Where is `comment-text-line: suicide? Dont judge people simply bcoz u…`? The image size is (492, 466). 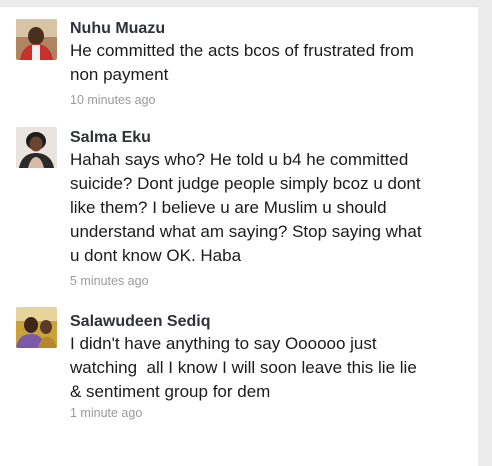
comment-text-line: suicide? Dont judge people simply bcoz u… is located at coordinates (245, 183).